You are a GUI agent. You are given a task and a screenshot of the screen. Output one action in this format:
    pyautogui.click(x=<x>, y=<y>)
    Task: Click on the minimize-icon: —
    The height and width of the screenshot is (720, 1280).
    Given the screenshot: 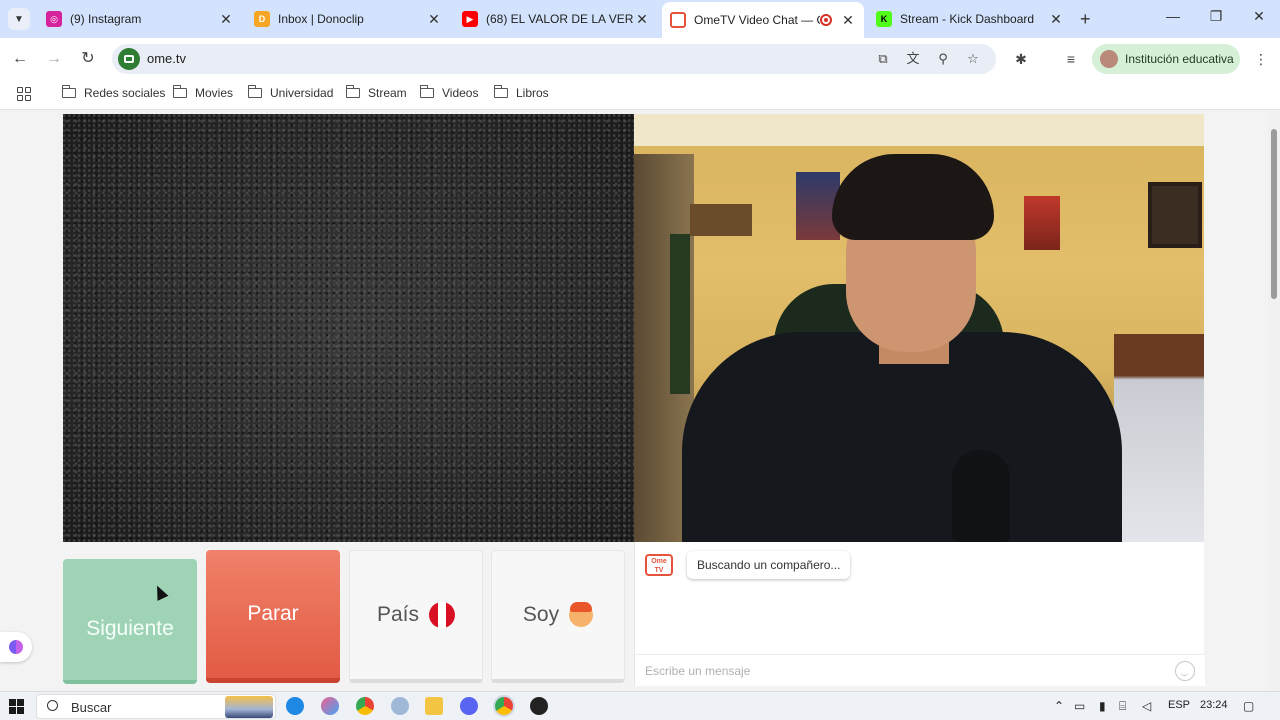 What is the action you would take?
    pyautogui.click(x=1173, y=16)
    